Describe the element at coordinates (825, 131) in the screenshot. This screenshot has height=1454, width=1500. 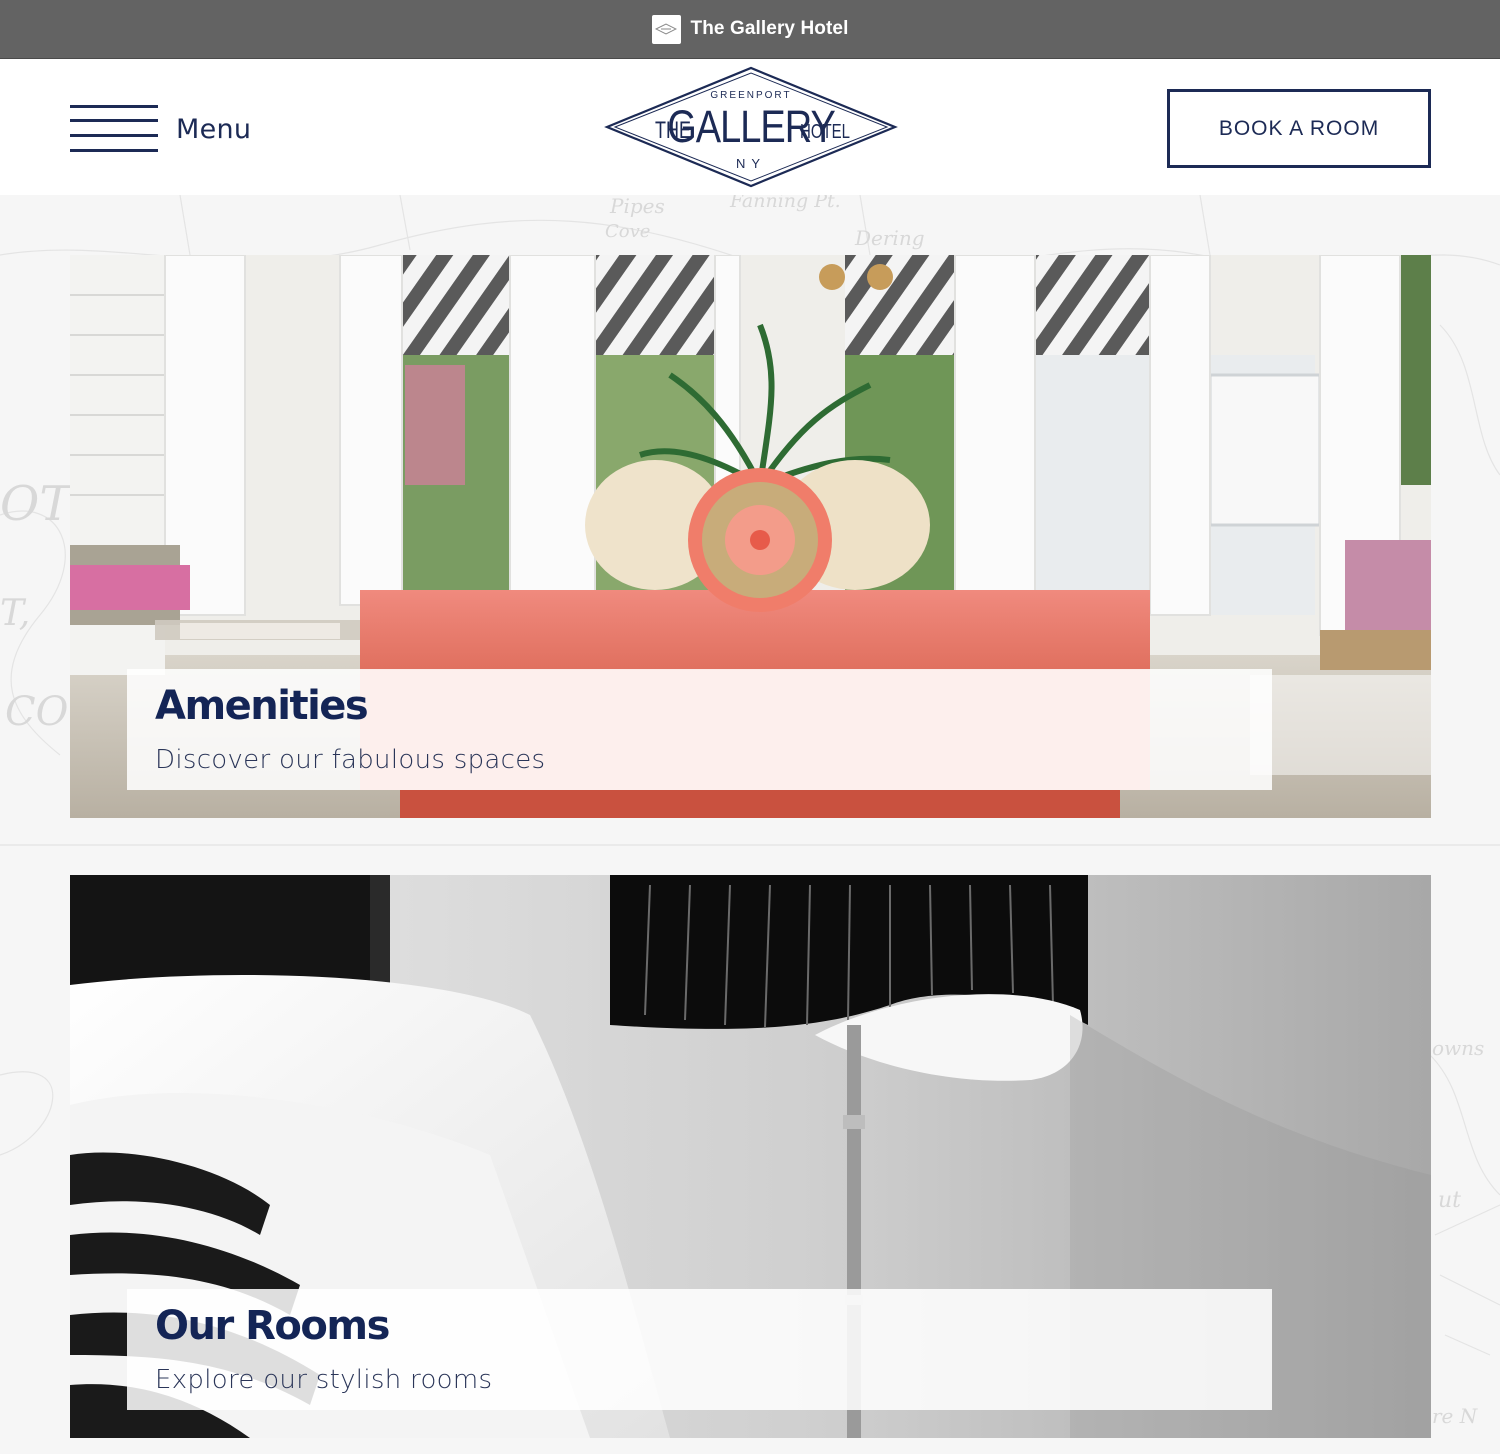
I see `logo-hotel-text: HOTEL` at that location.